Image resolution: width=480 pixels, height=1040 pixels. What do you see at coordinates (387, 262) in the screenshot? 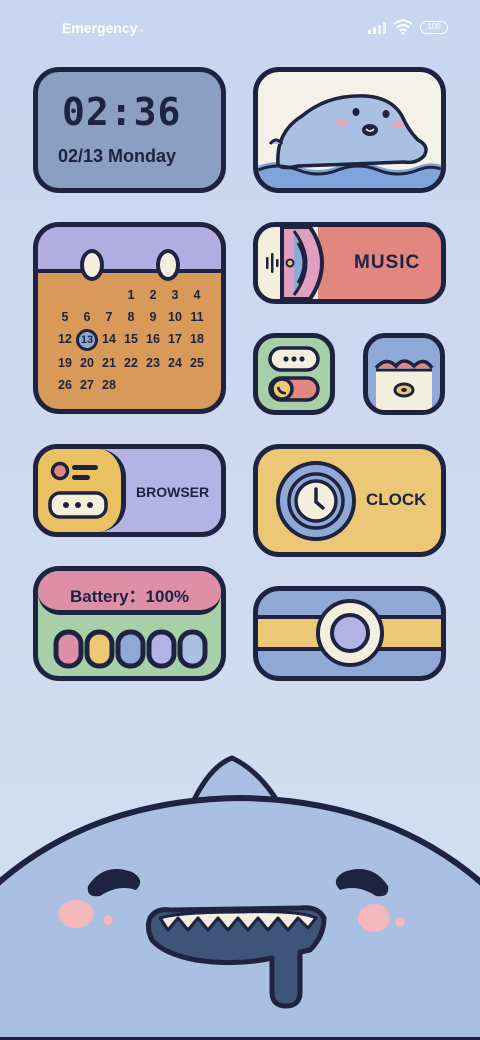
I see `music-label: MUSIC` at bounding box center [387, 262].